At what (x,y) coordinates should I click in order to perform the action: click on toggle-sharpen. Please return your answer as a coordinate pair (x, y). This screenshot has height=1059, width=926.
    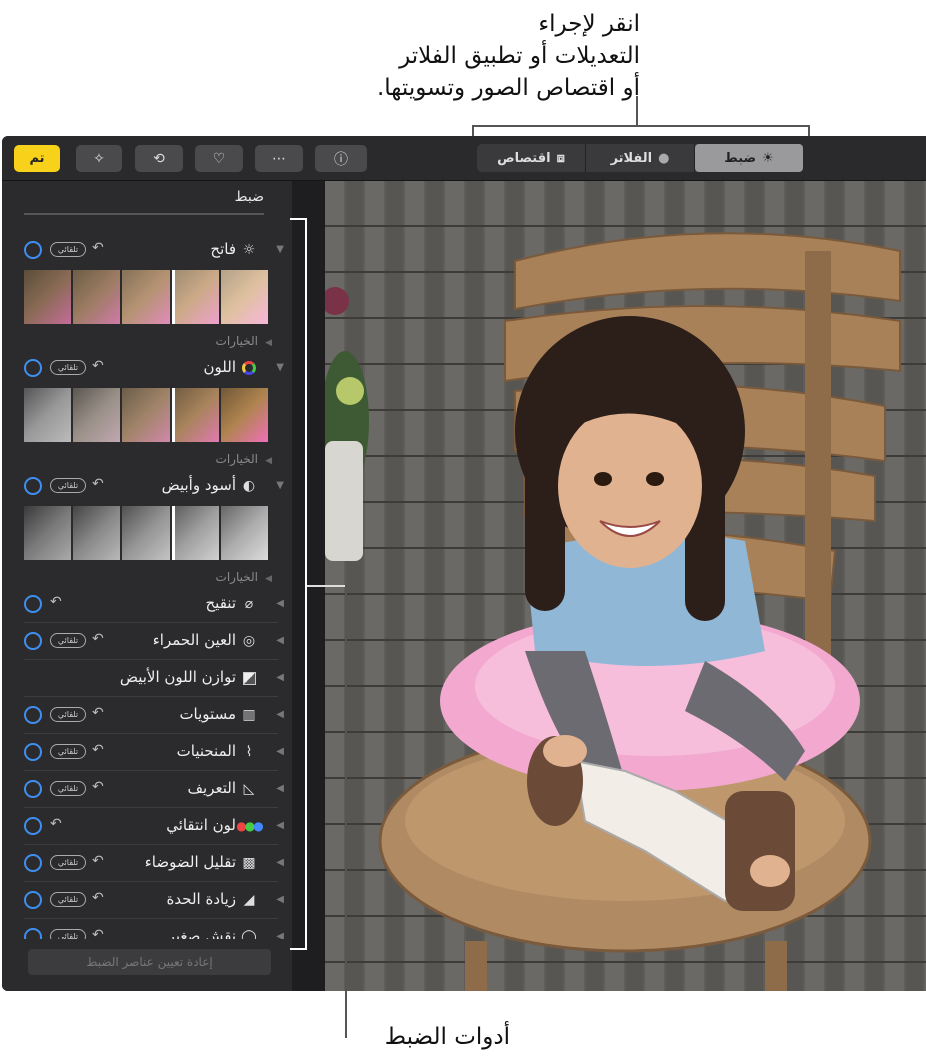
    Looking at the image, I should click on (33, 900).